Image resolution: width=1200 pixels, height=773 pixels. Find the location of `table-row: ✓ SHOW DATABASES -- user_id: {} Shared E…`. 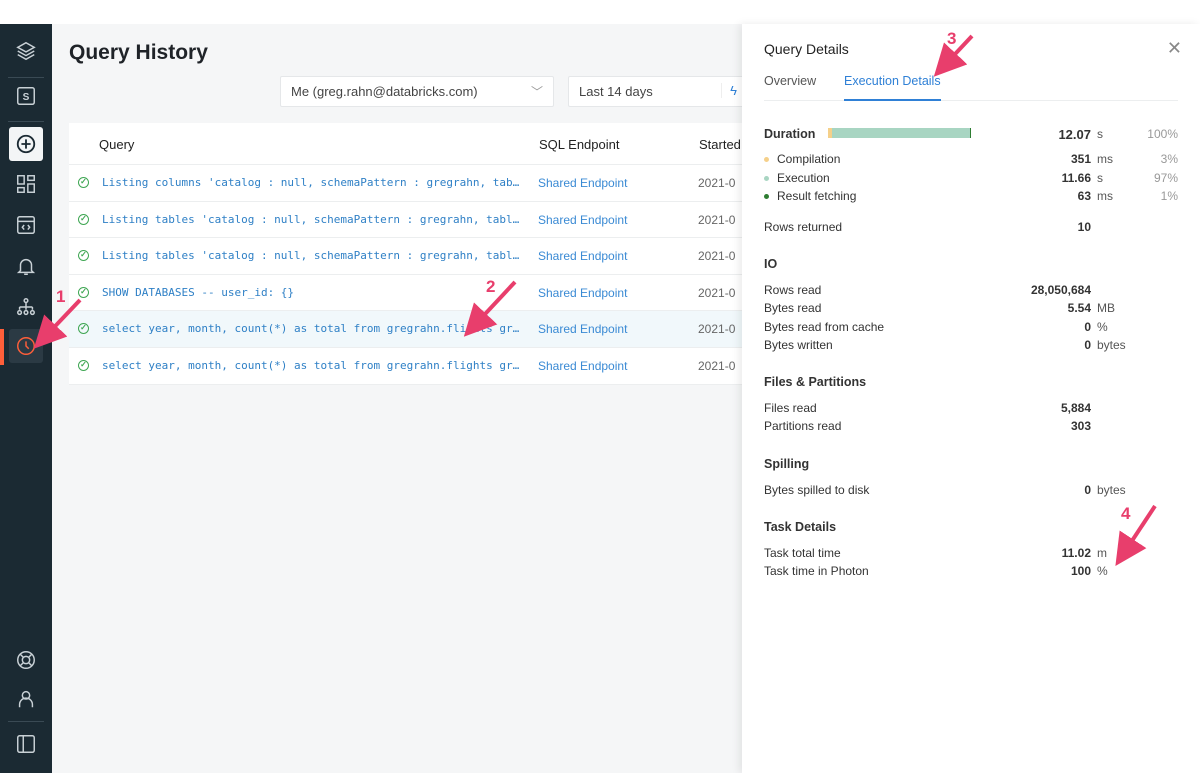

table-row: ✓ SHOW DATABASES -- user_id: {} Shared E… is located at coordinates (405, 293).